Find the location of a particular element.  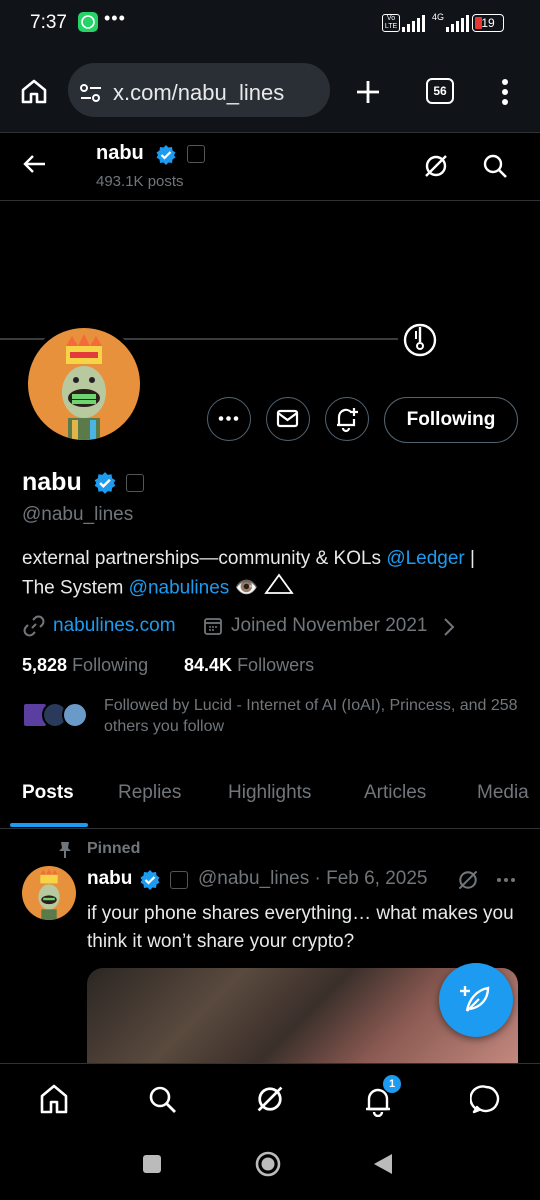

status-bar: 7:37 ••• Vo LTE 4G 19 is located at coordinates (270, 24).